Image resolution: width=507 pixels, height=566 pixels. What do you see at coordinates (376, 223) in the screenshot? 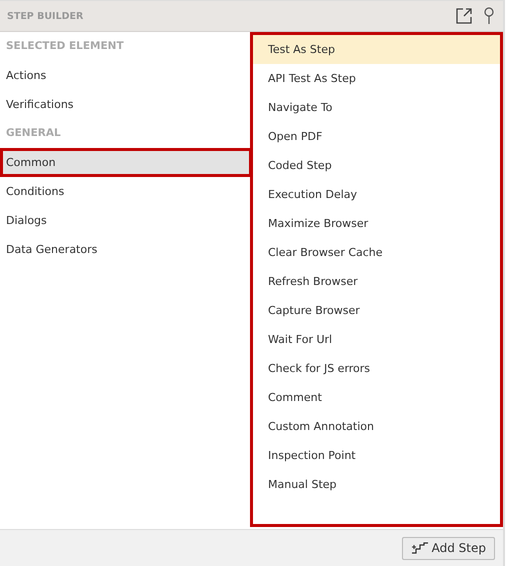
I see `step-item: Maximize Browser` at bounding box center [376, 223].